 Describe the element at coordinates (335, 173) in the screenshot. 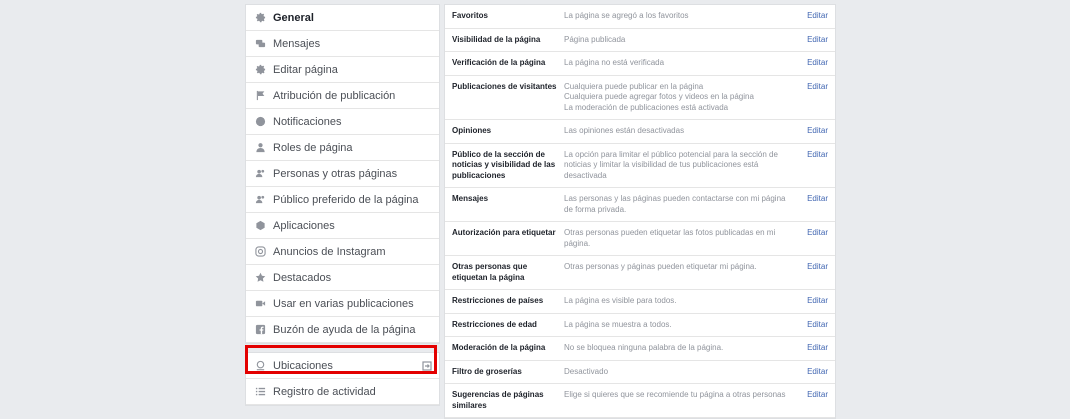

I see `sidebar-item-label: Personas y otras páginas` at that location.